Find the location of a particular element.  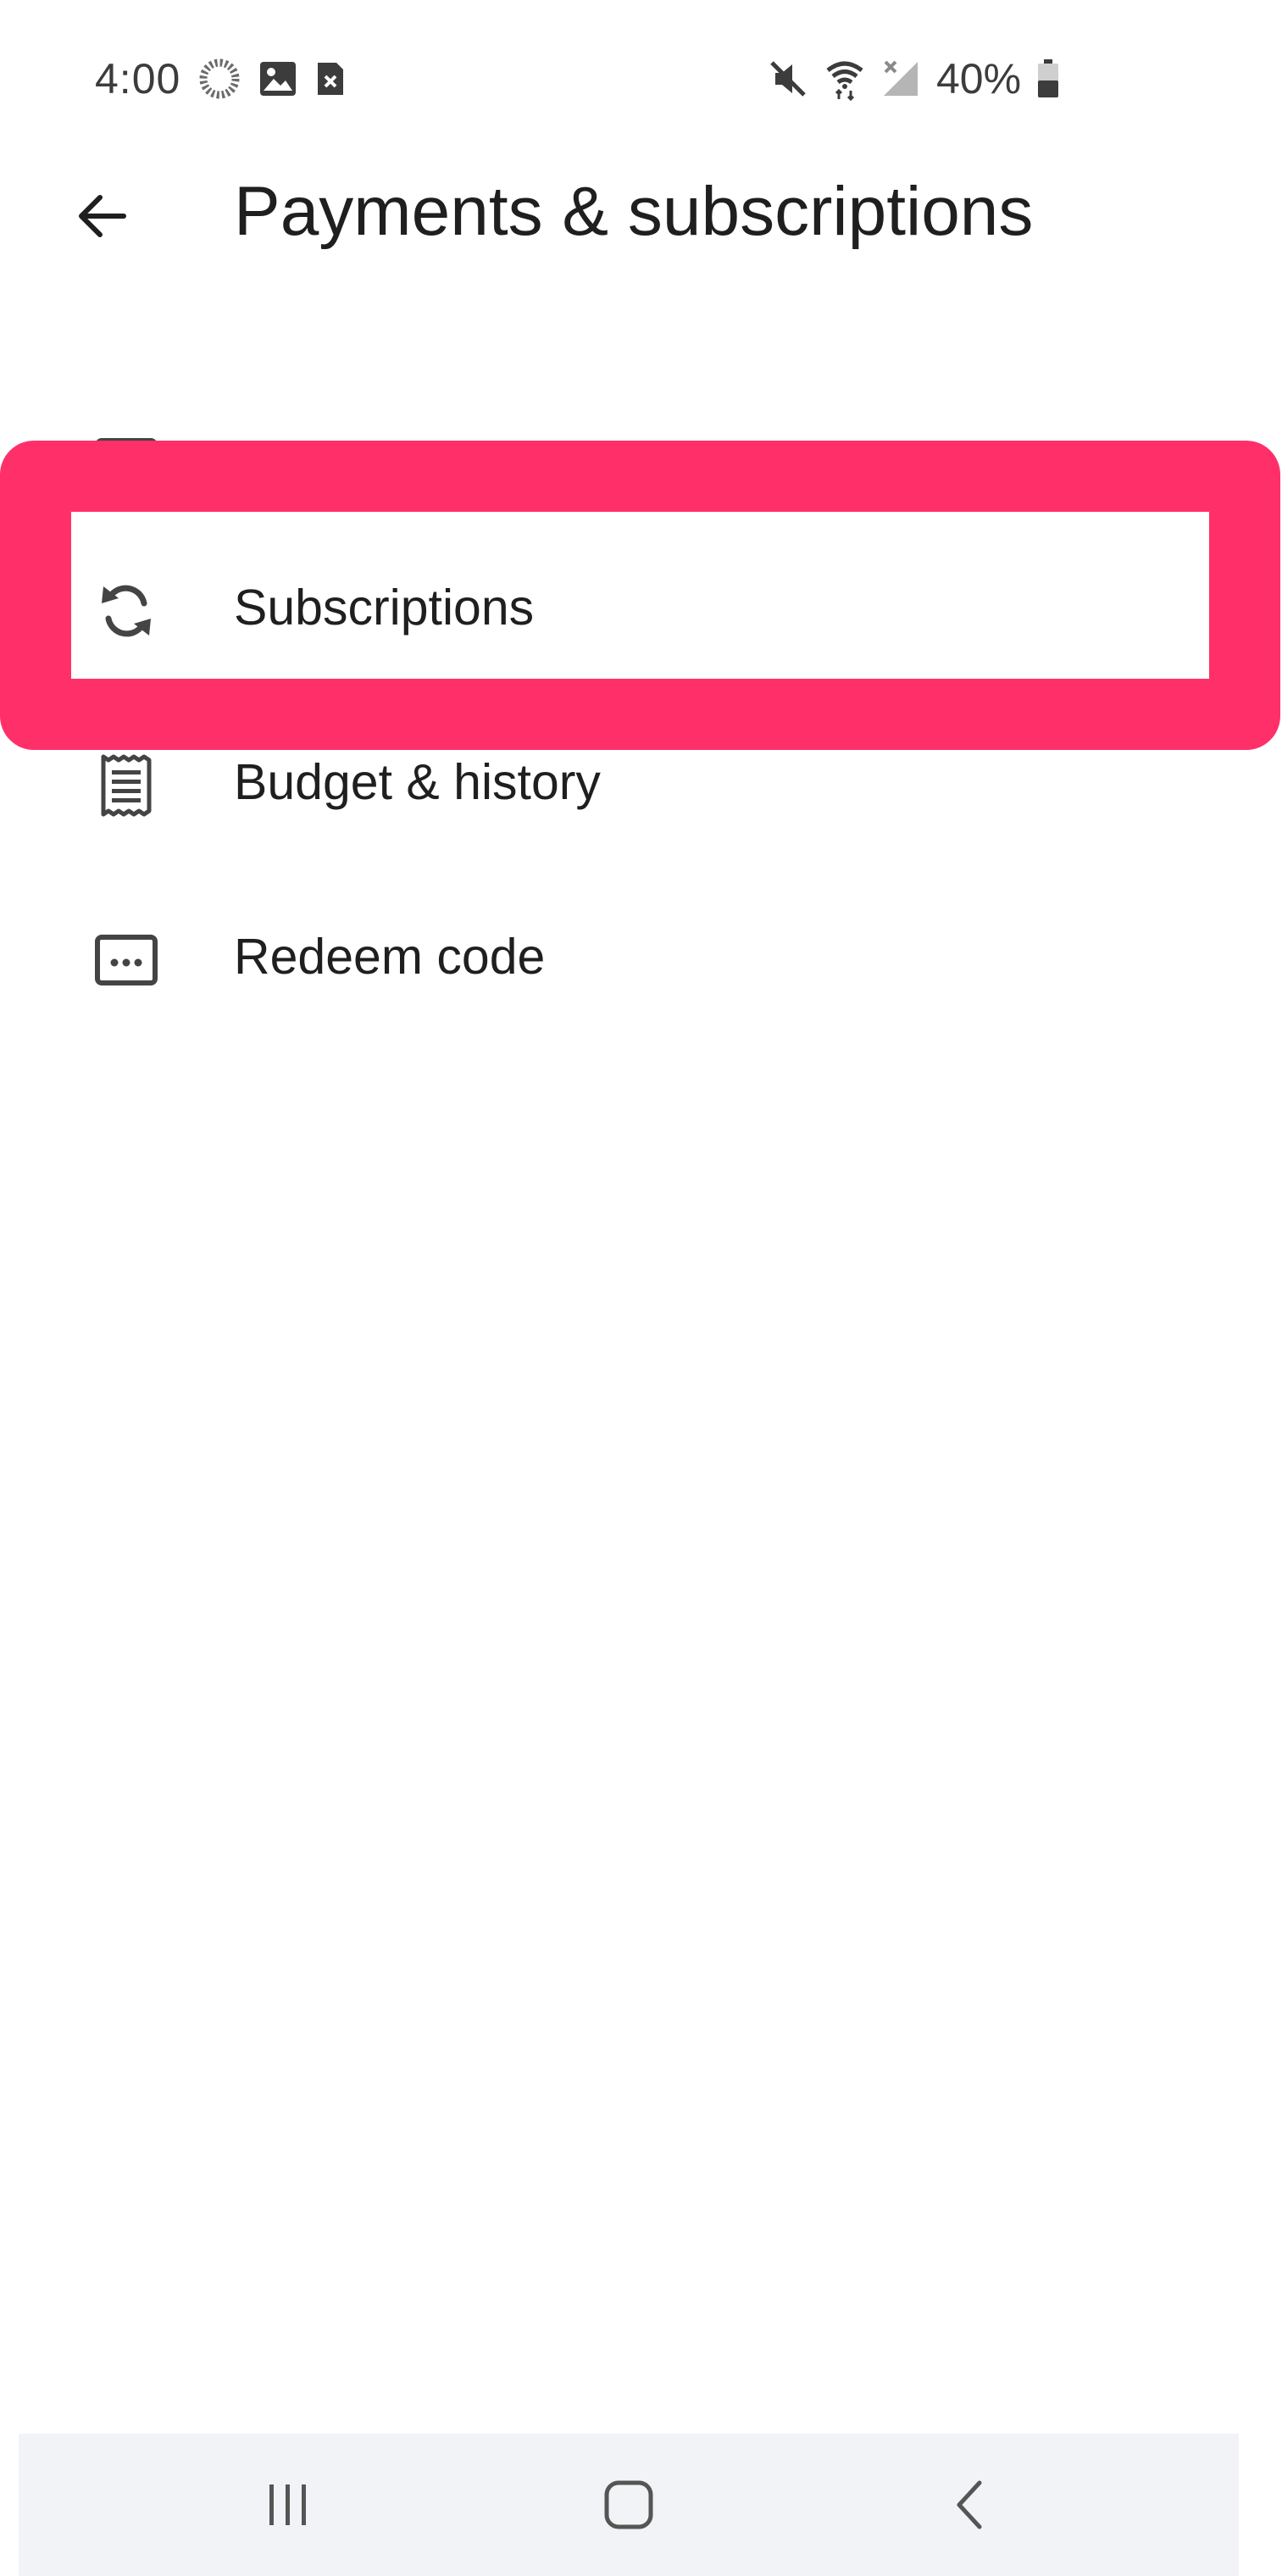

no-signal-icon is located at coordinates (900, 78).